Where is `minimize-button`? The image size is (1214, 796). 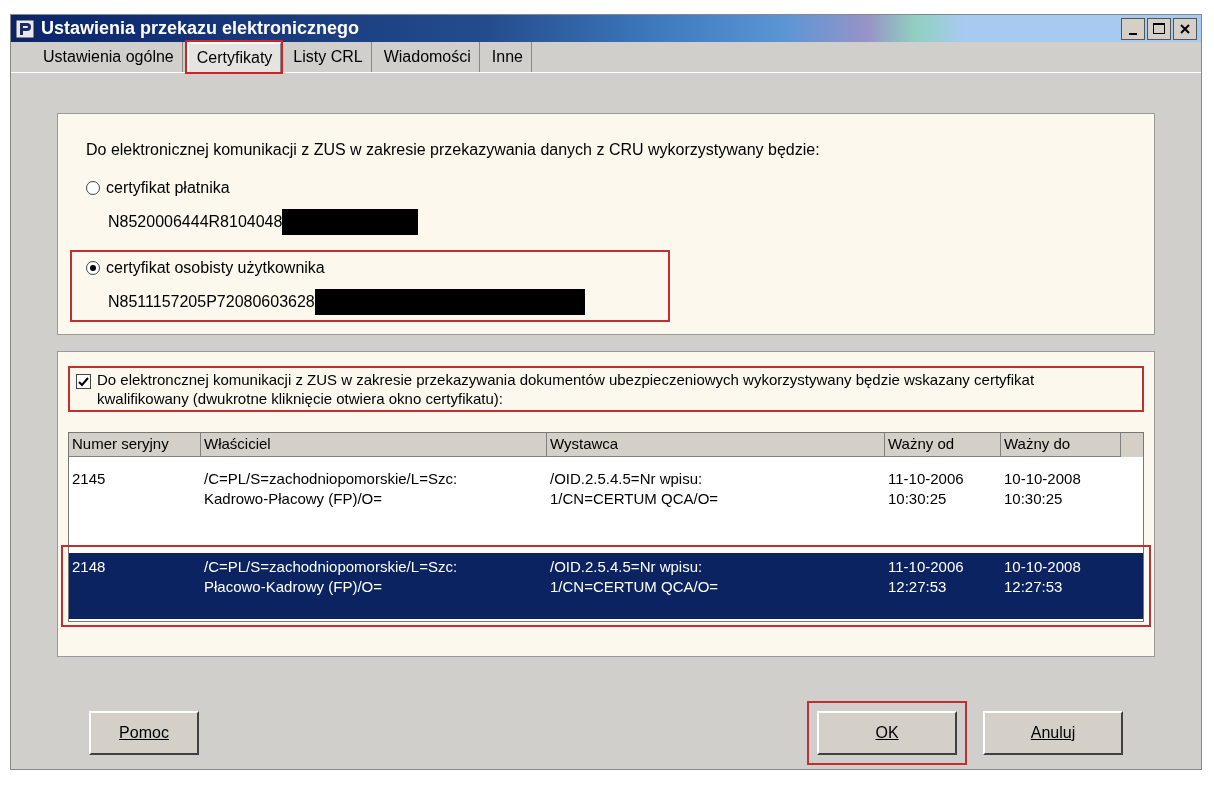
minimize-button is located at coordinates (1133, 28).